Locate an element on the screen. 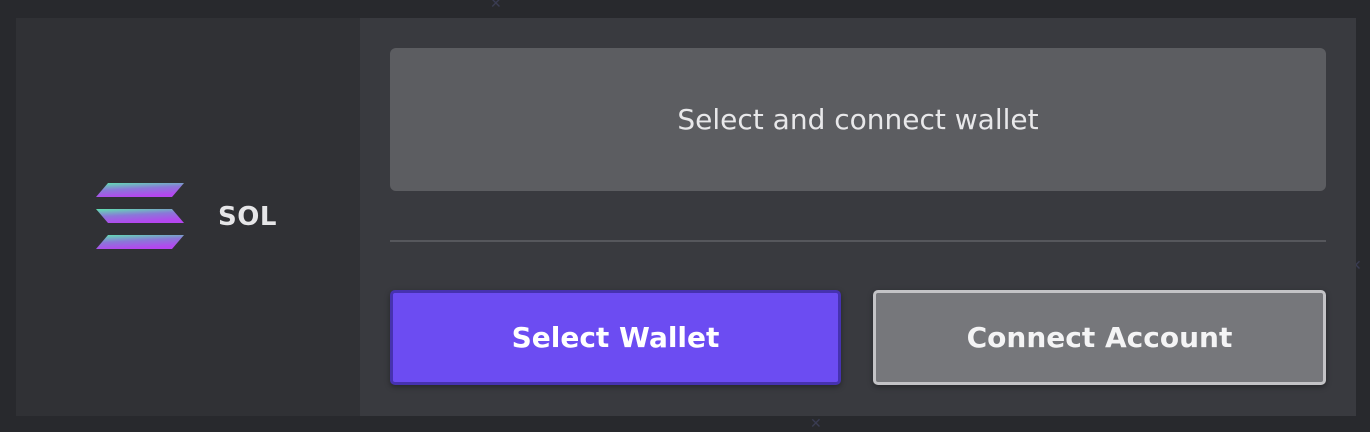 The image size is (1370, 432). solana-logo-icon is located at coordinates (140, 216).